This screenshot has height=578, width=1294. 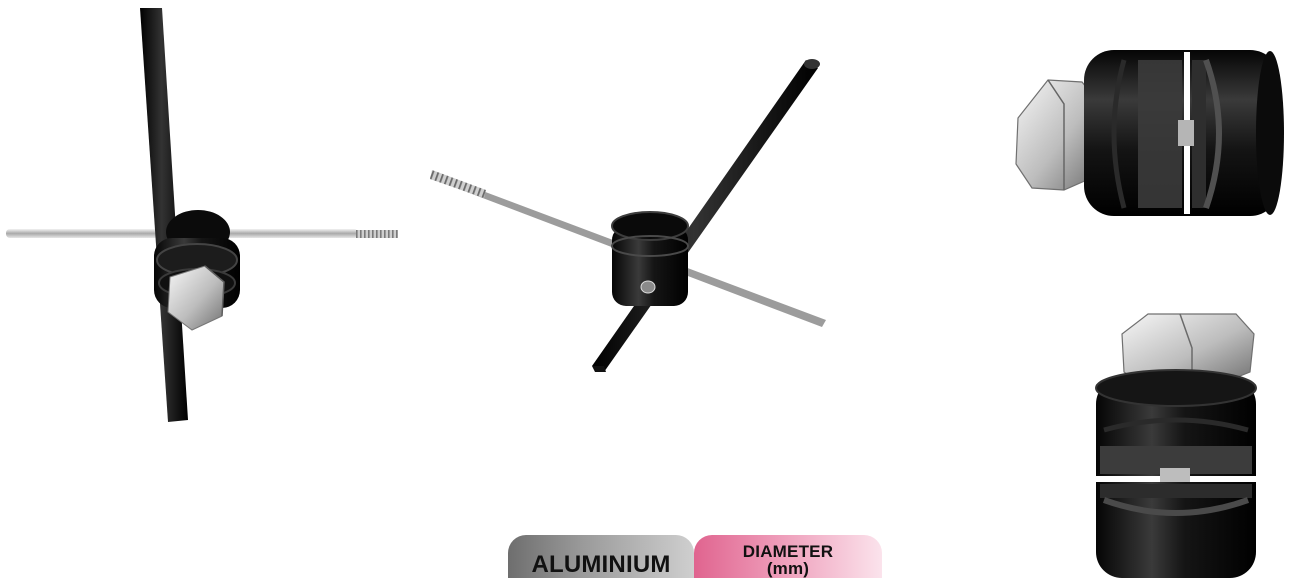 I want to click on material-label: ALUMINIUM, so click(x=601, y=564).